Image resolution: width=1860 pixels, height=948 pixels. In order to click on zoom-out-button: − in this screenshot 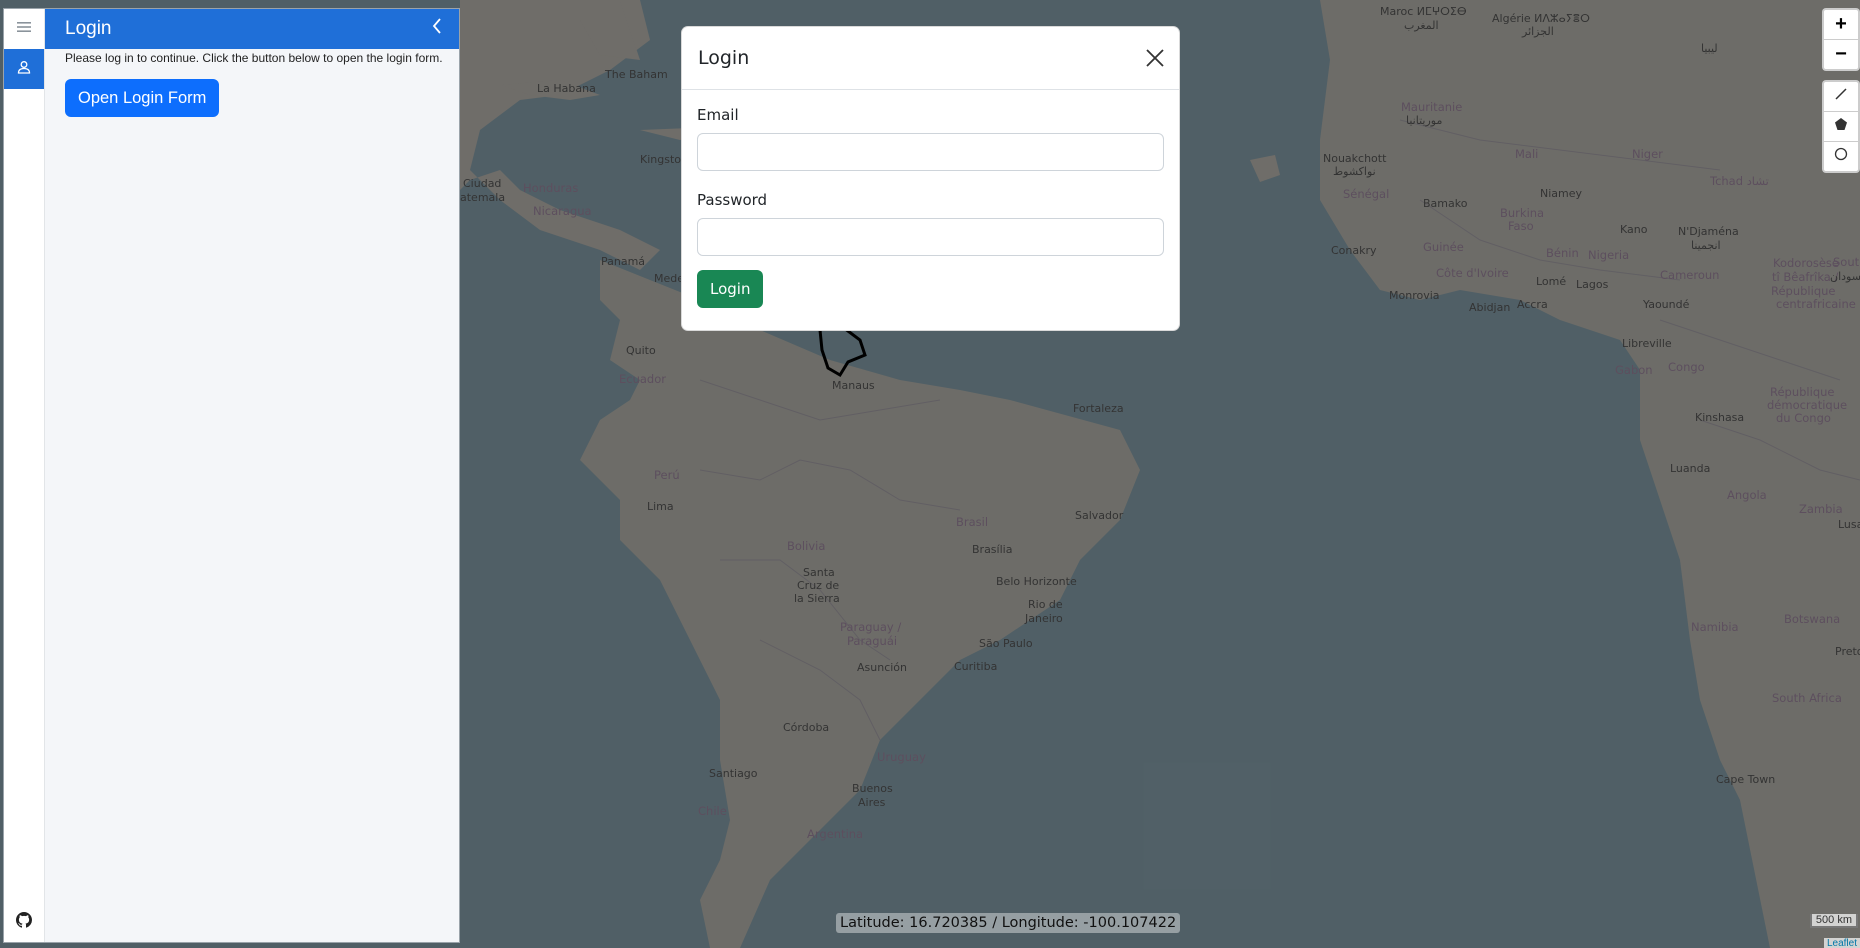, I will do `click(1841, 54)`.